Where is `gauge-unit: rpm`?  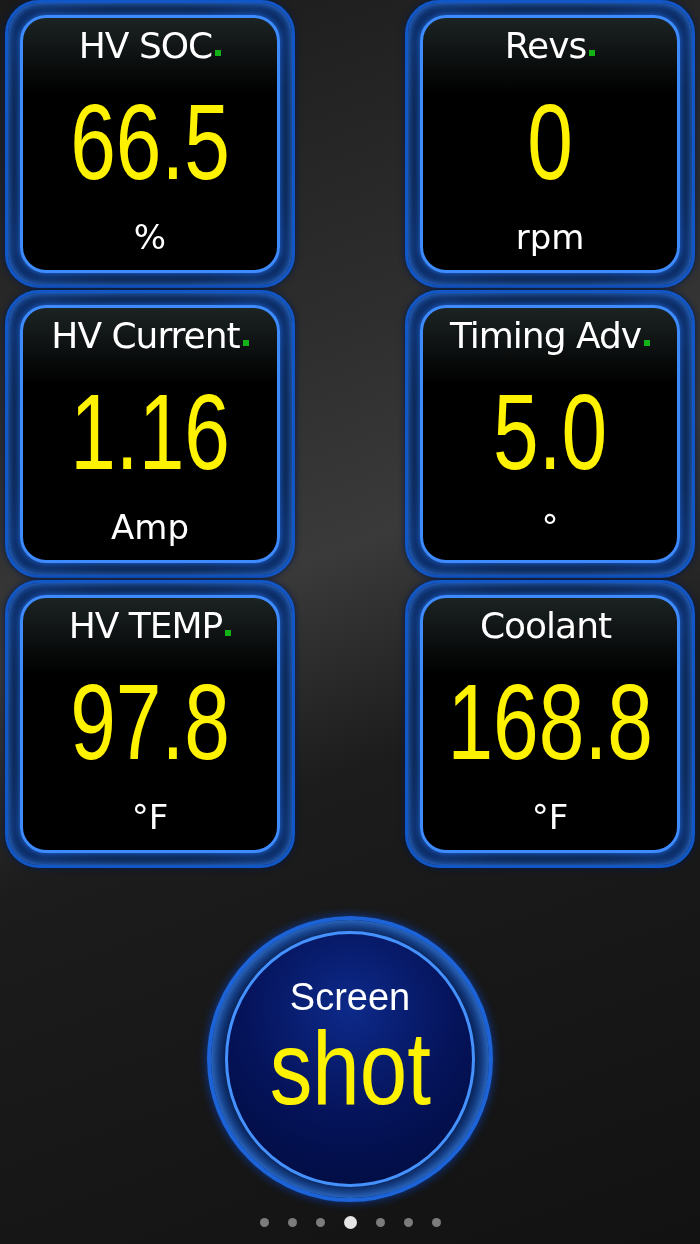 gauge-unit: rpm is located at coordinates (550, 237).